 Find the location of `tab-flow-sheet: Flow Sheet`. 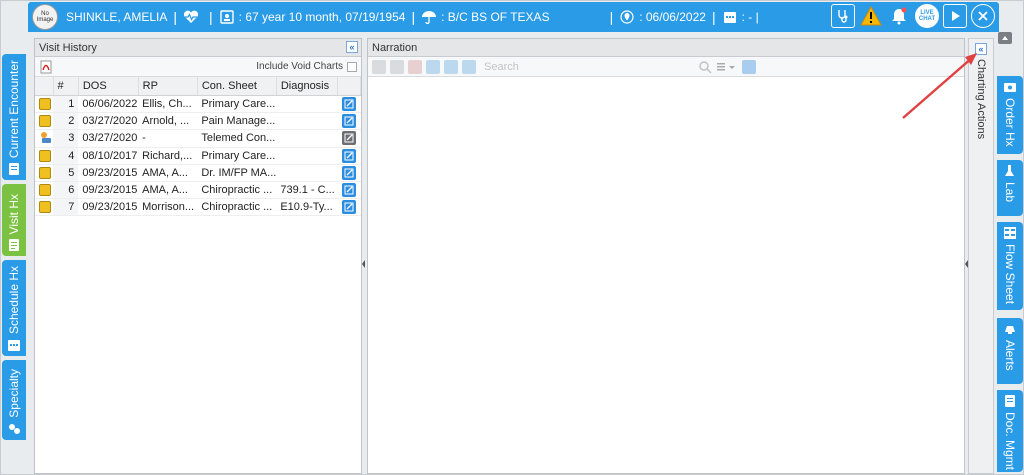

tab-flow-sheet: Flow Sheet is located at coordinates (1010, 266).